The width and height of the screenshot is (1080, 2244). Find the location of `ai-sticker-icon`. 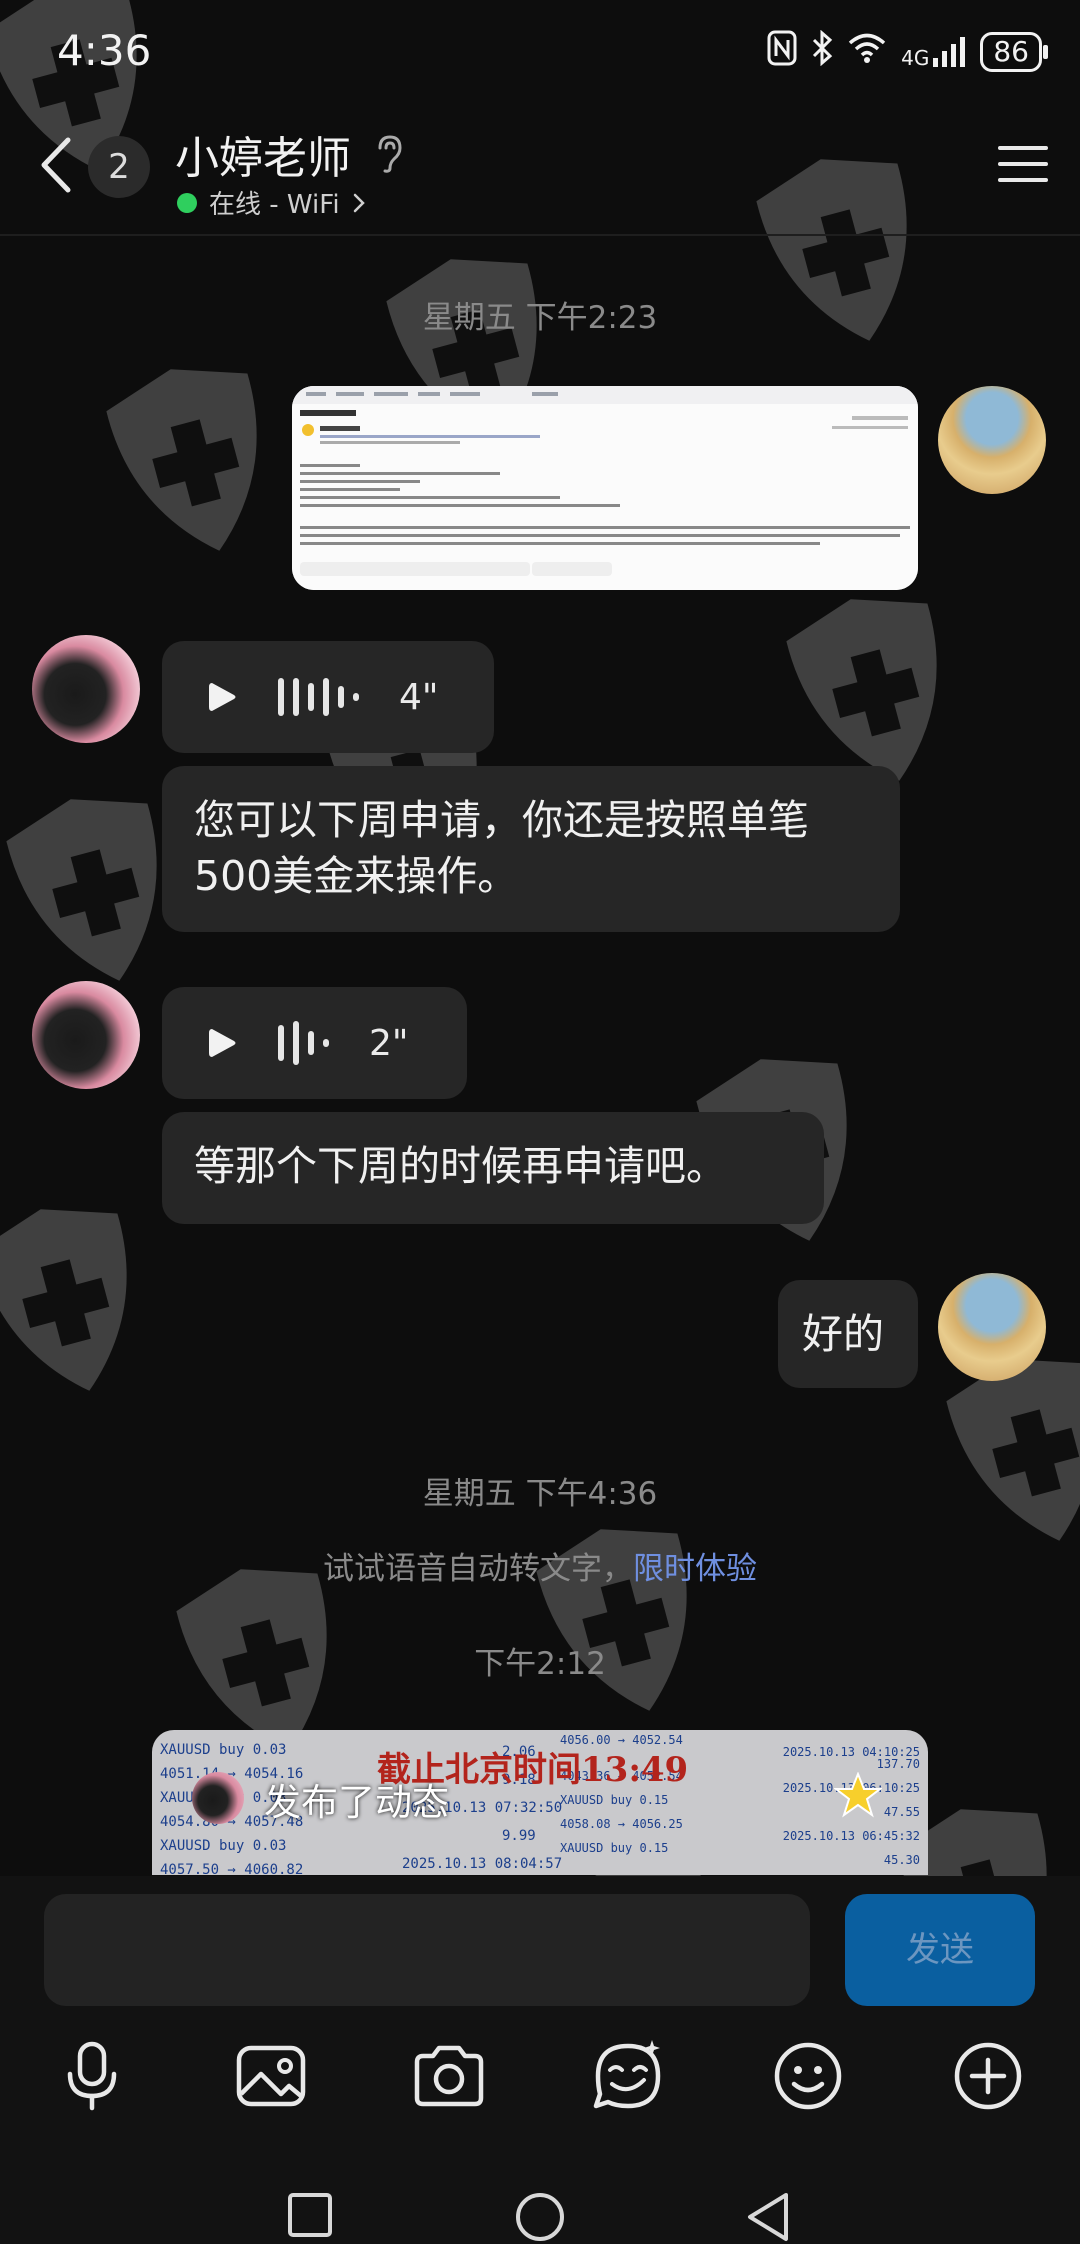

ai-sticker-icon is located at coordinates (628, 2076).